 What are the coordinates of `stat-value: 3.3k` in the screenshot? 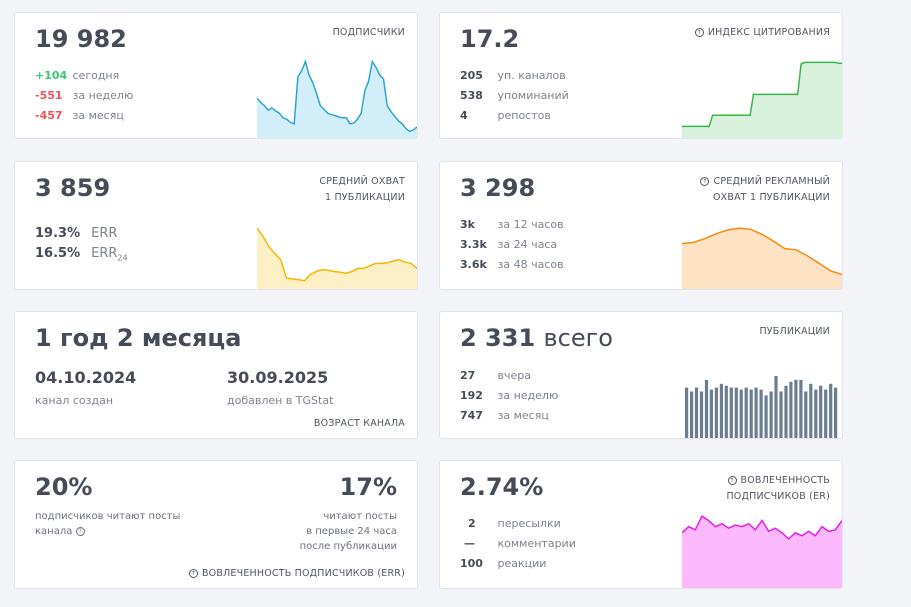 It's located at (473, 244).